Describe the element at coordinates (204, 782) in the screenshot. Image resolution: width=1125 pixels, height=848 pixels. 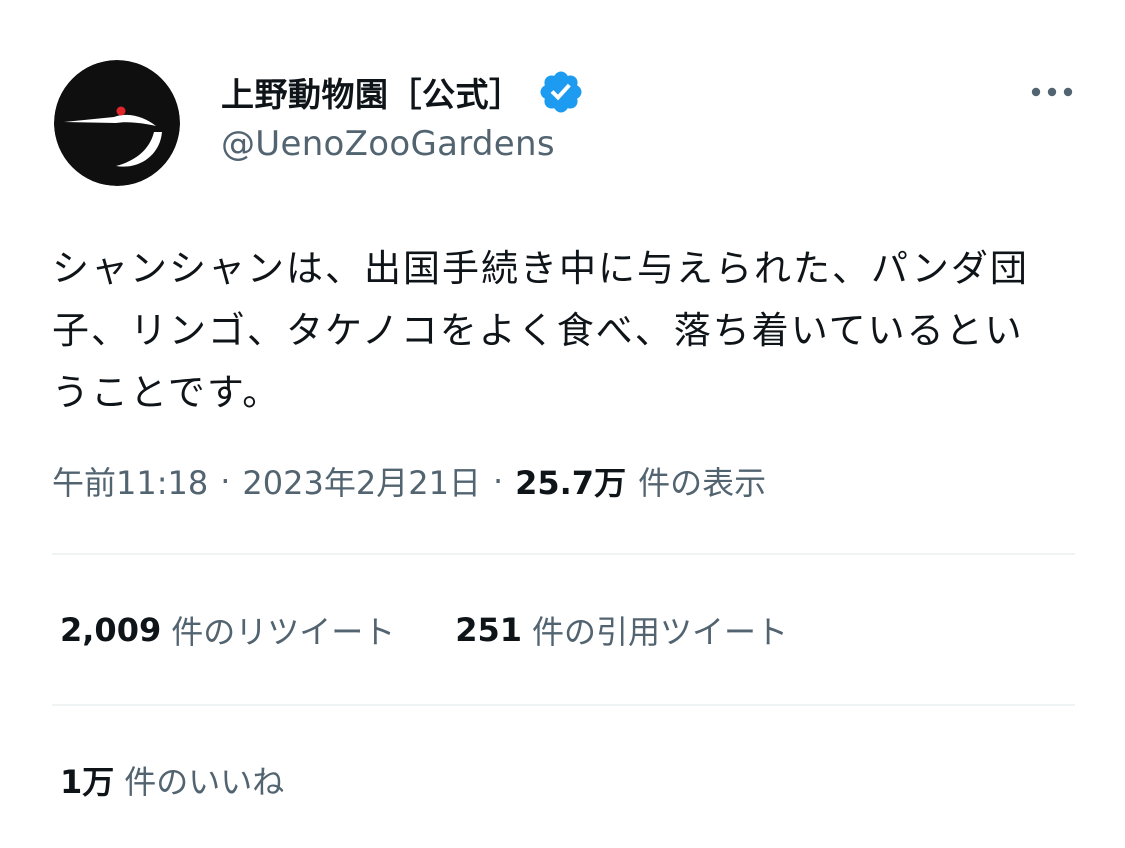
I see `likes-label: 件のいいね` at that location.